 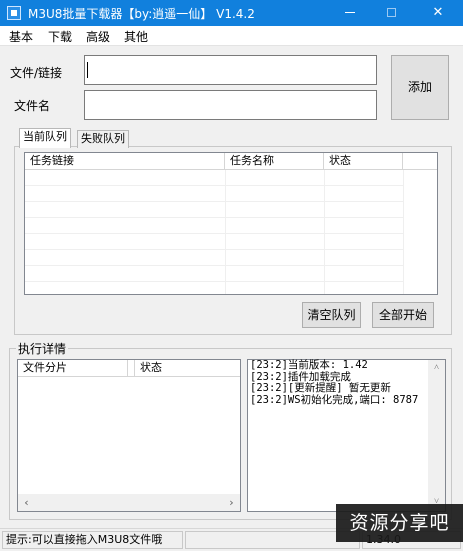 What do you see at coordinates (73, 368) in the screenshot?
I see `column-file-segment: 文件分片` at bounding box center [73, 368].